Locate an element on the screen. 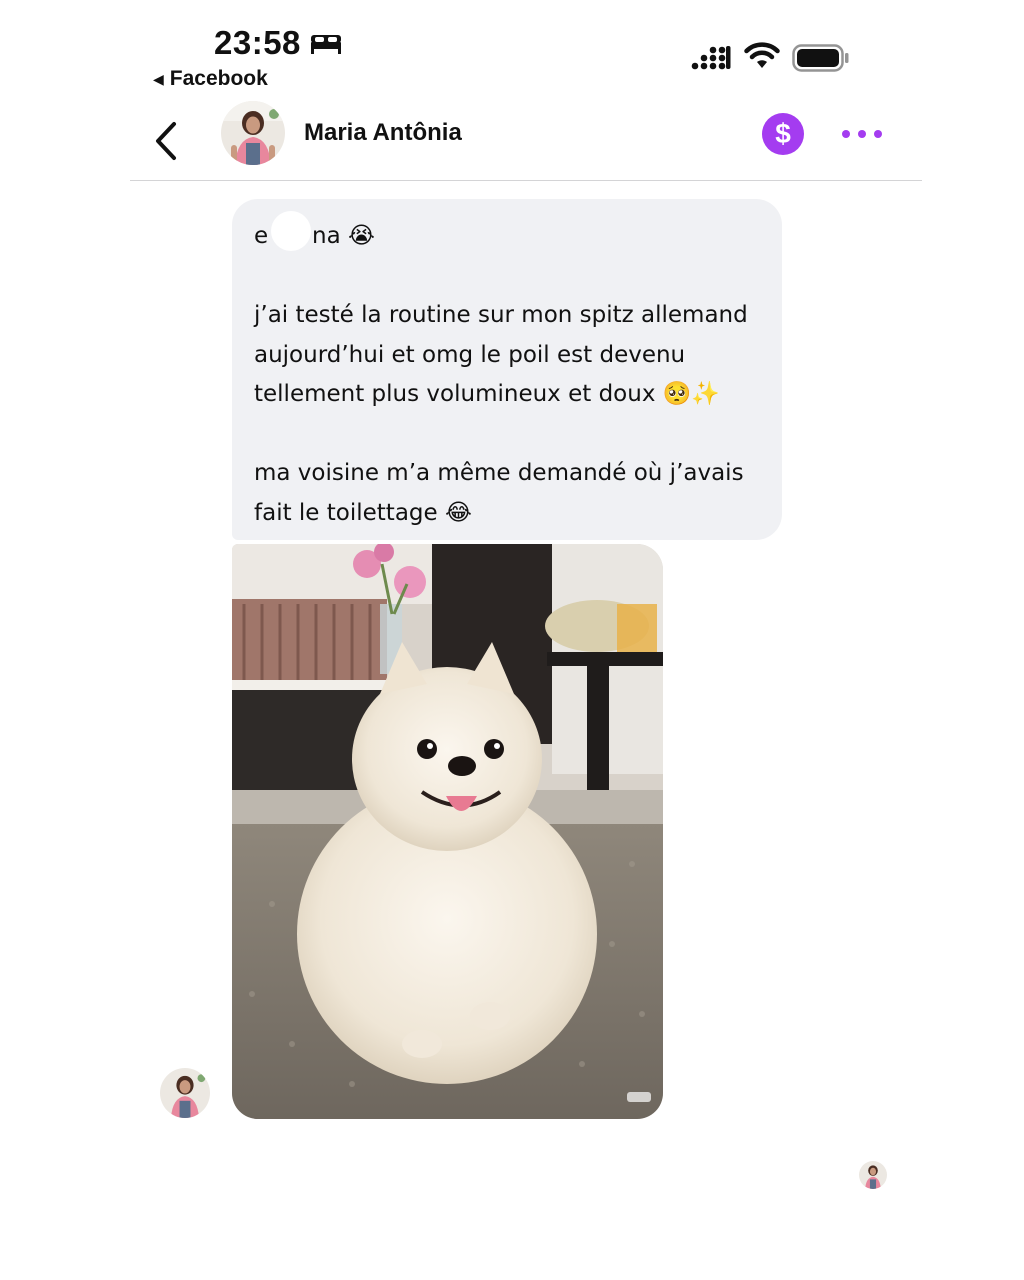  signal-icon is located at coordinates (711, 58).